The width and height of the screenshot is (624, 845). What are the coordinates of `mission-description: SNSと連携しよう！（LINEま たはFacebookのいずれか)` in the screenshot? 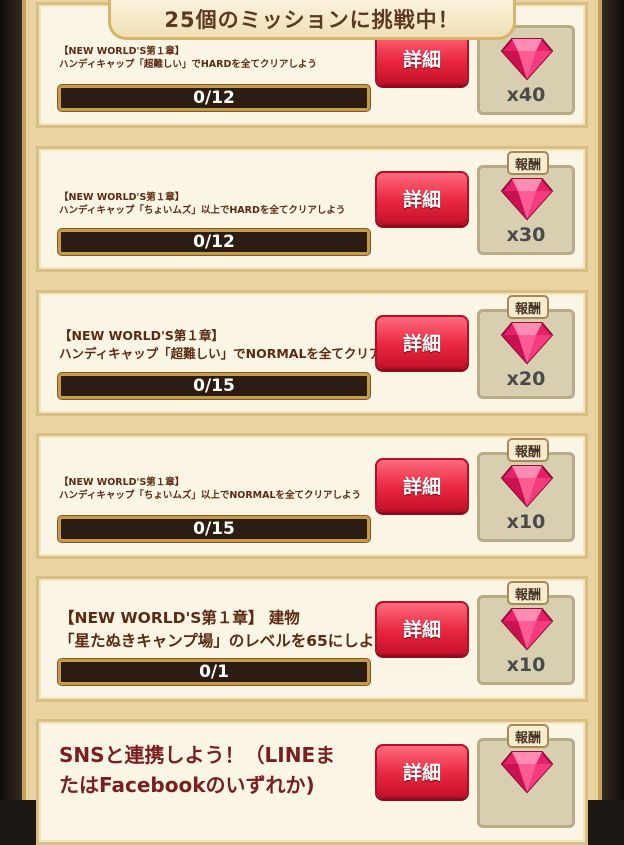 It's located at (197, 770).